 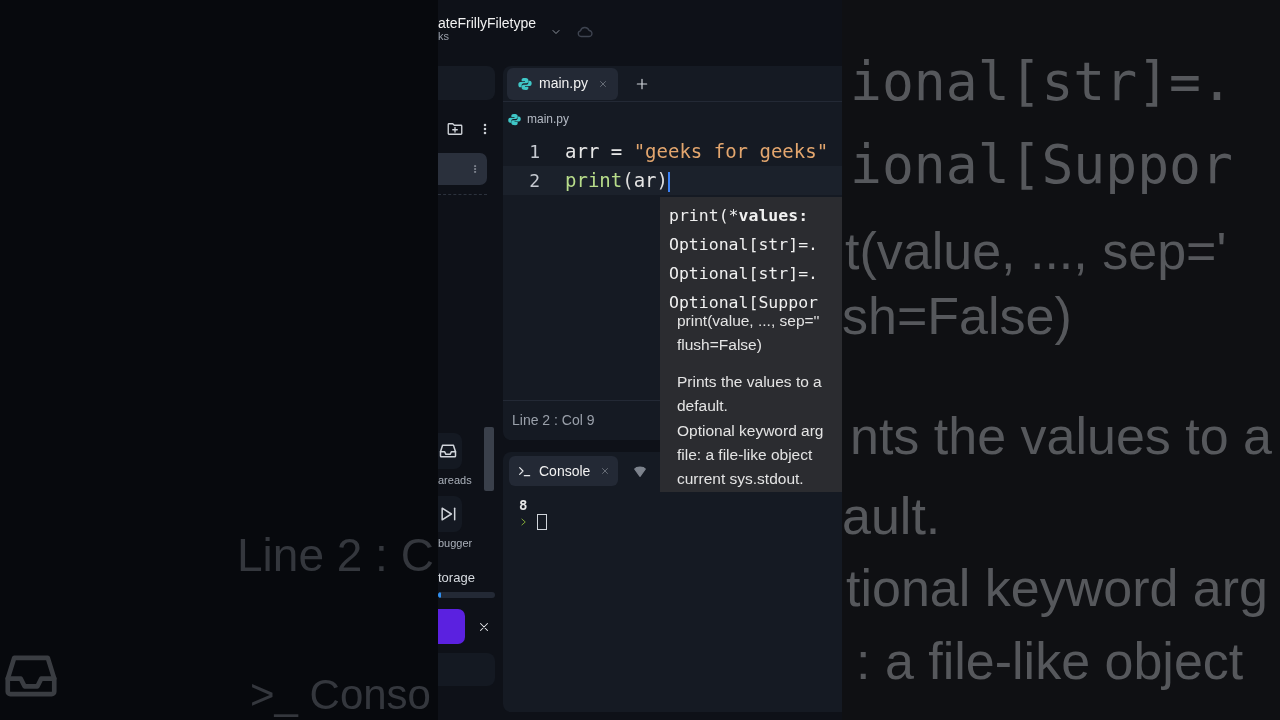 What do you see at coordinates (891, 516) in the screenshot?
I see `backdrop-text: ault.` at bounding box center [891, 516].